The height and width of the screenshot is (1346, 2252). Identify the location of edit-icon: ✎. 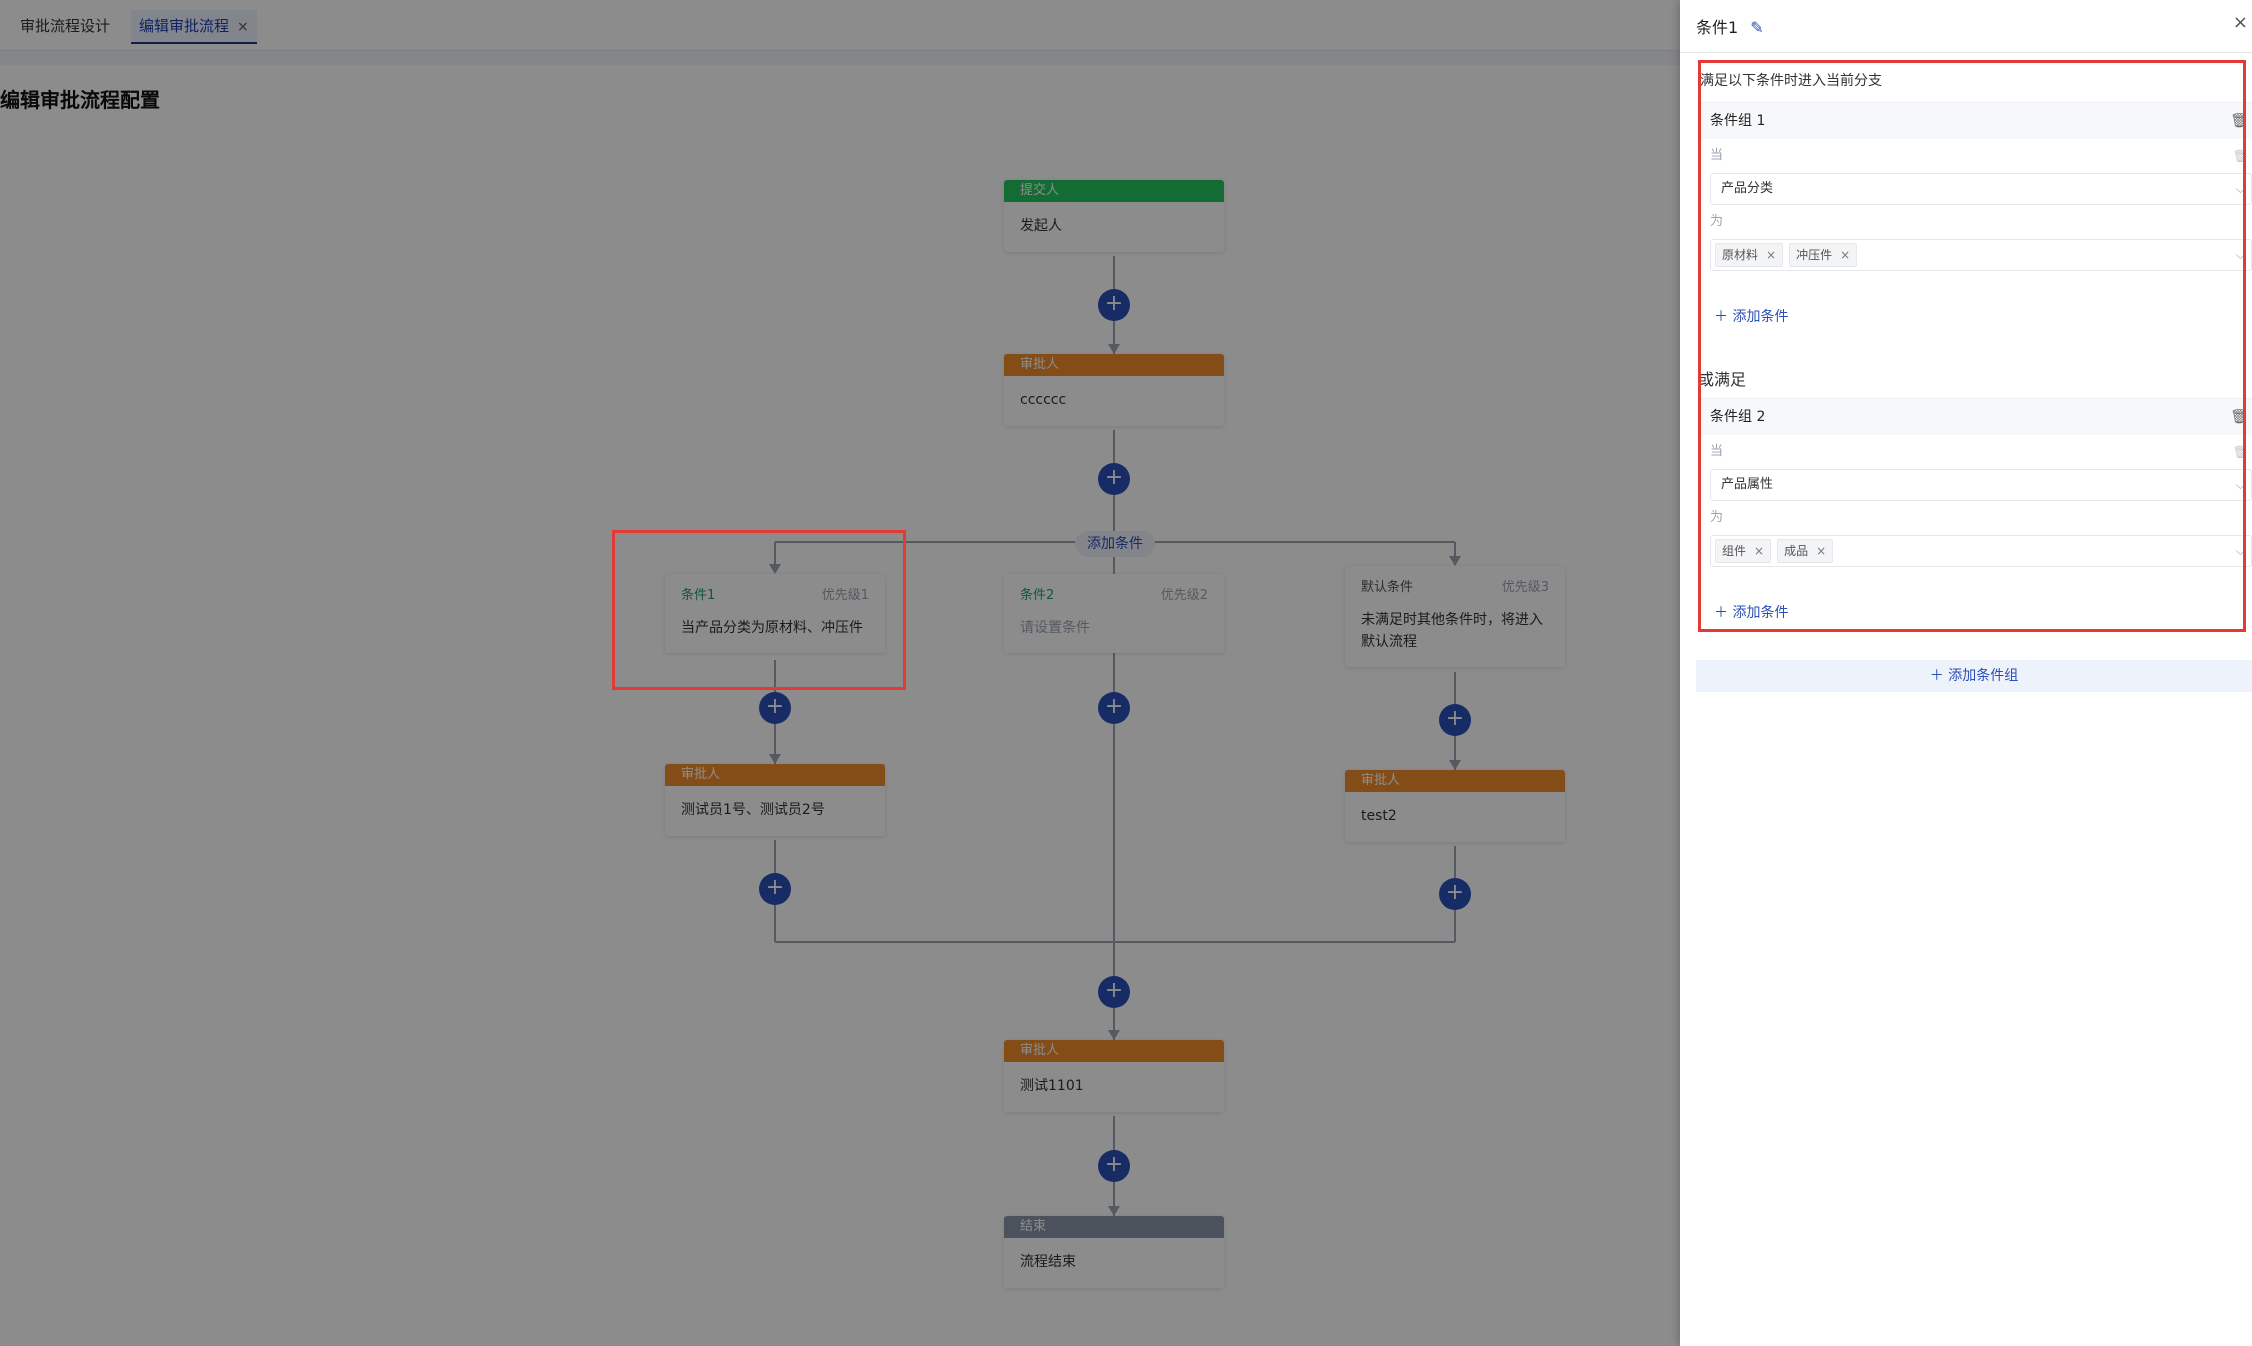
(1756, 27).